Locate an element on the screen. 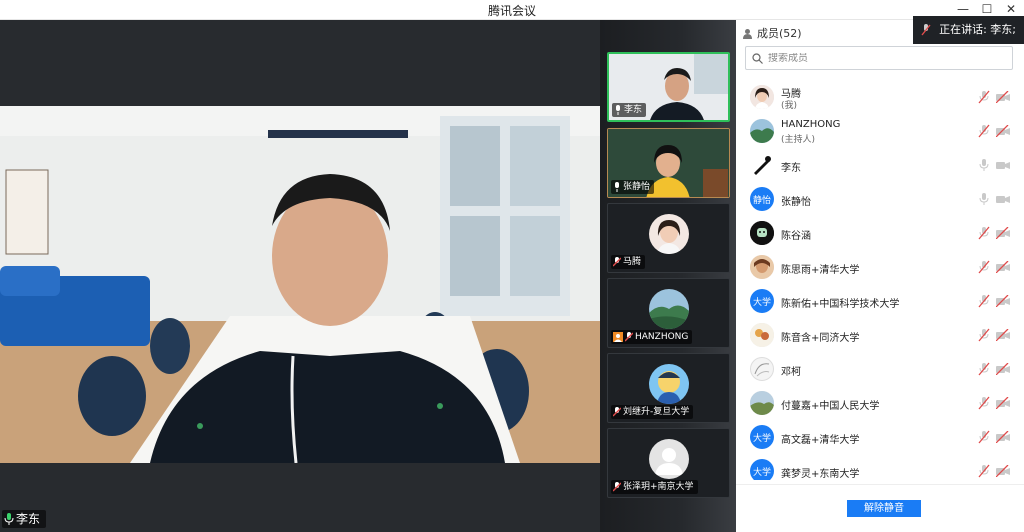 The image size is (1024, 532). thumbnail-name: 李东 is located at coordinates (633, 110).